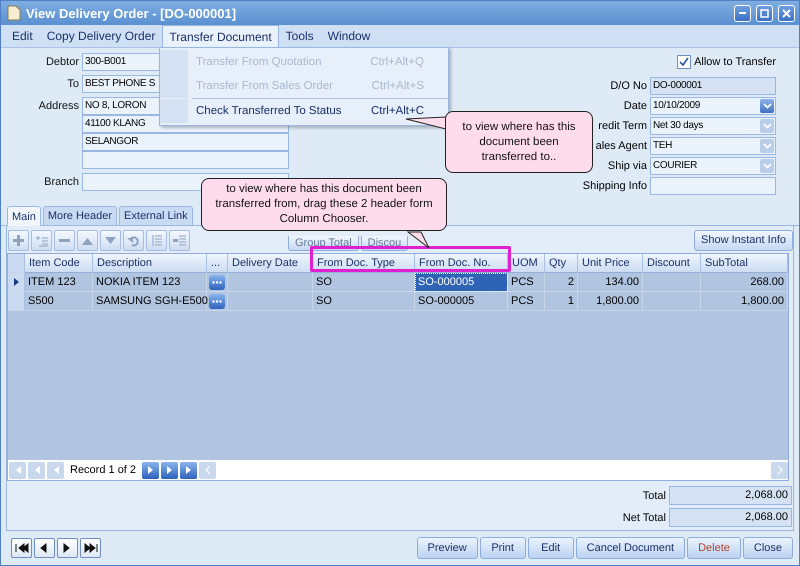 This screenshot has width=800, height=566. What do you see at coordinates (349, 36) in the screenshot?
I see `menu-item: Window` at bounding box center [349, 36].